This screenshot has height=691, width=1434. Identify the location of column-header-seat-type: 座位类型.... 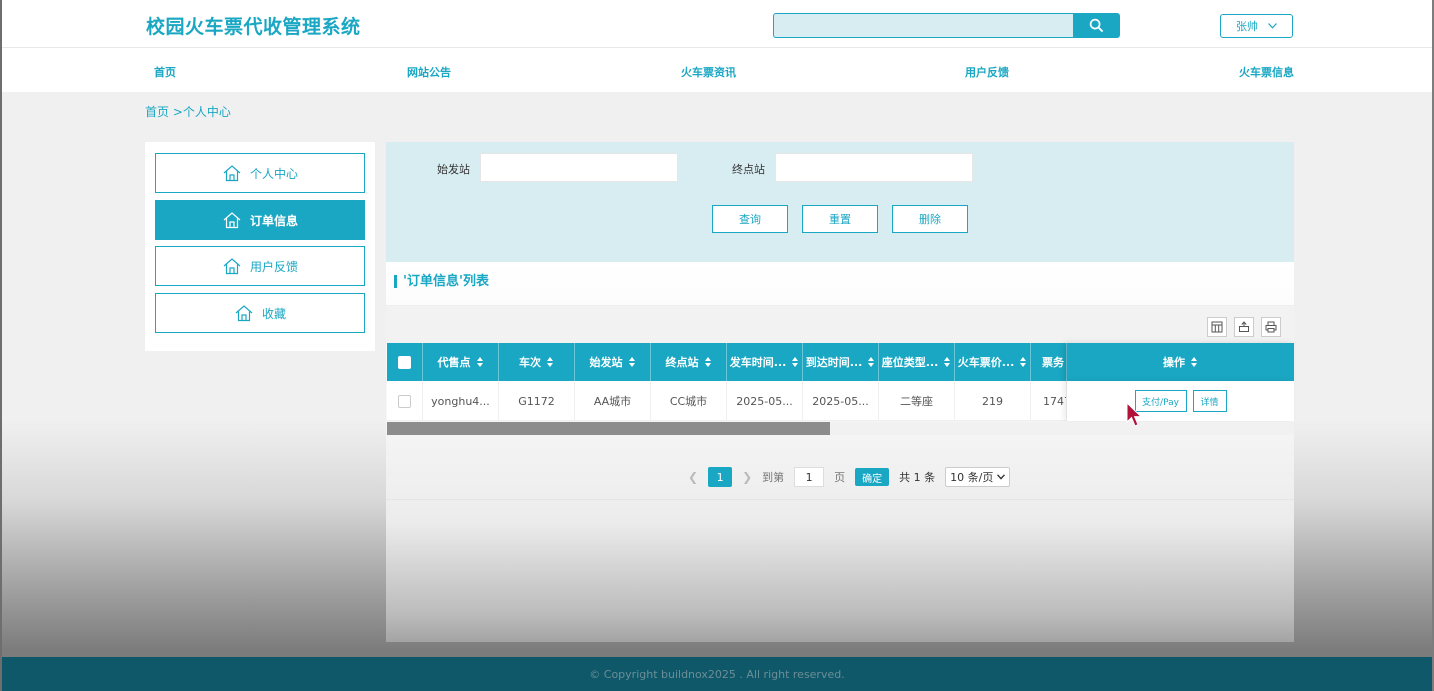
(917, 362).